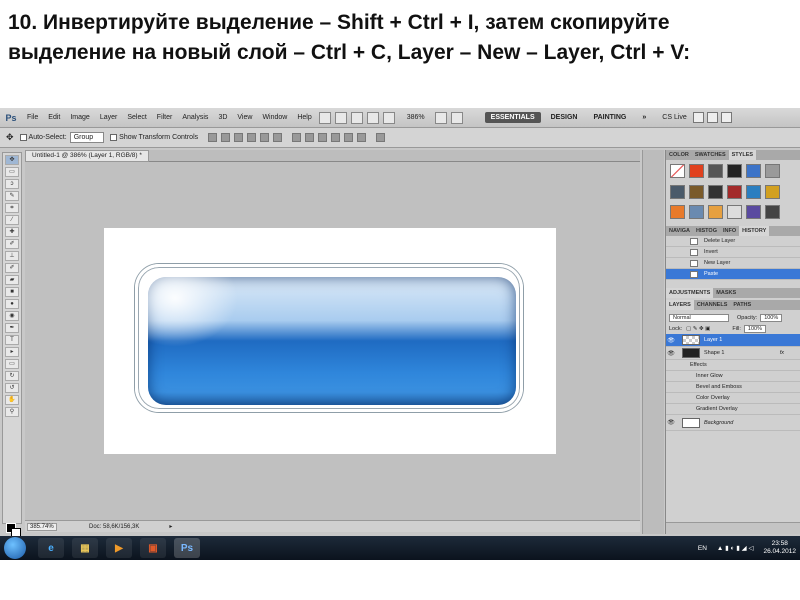 This screenshot has width=800, height=600. Describe the element at coordinates (23, 137) in the screenshot. I see `auto-select-checkbox` at that location.